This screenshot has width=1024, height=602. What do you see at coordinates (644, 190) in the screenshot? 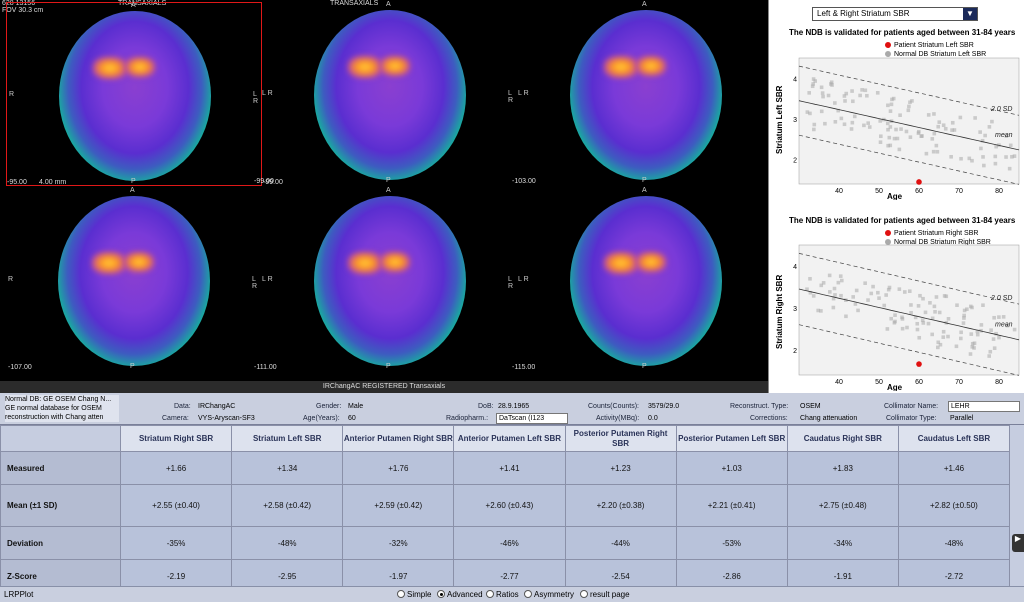
I see `orient-anterior: A` at bounding box center [644, 190].